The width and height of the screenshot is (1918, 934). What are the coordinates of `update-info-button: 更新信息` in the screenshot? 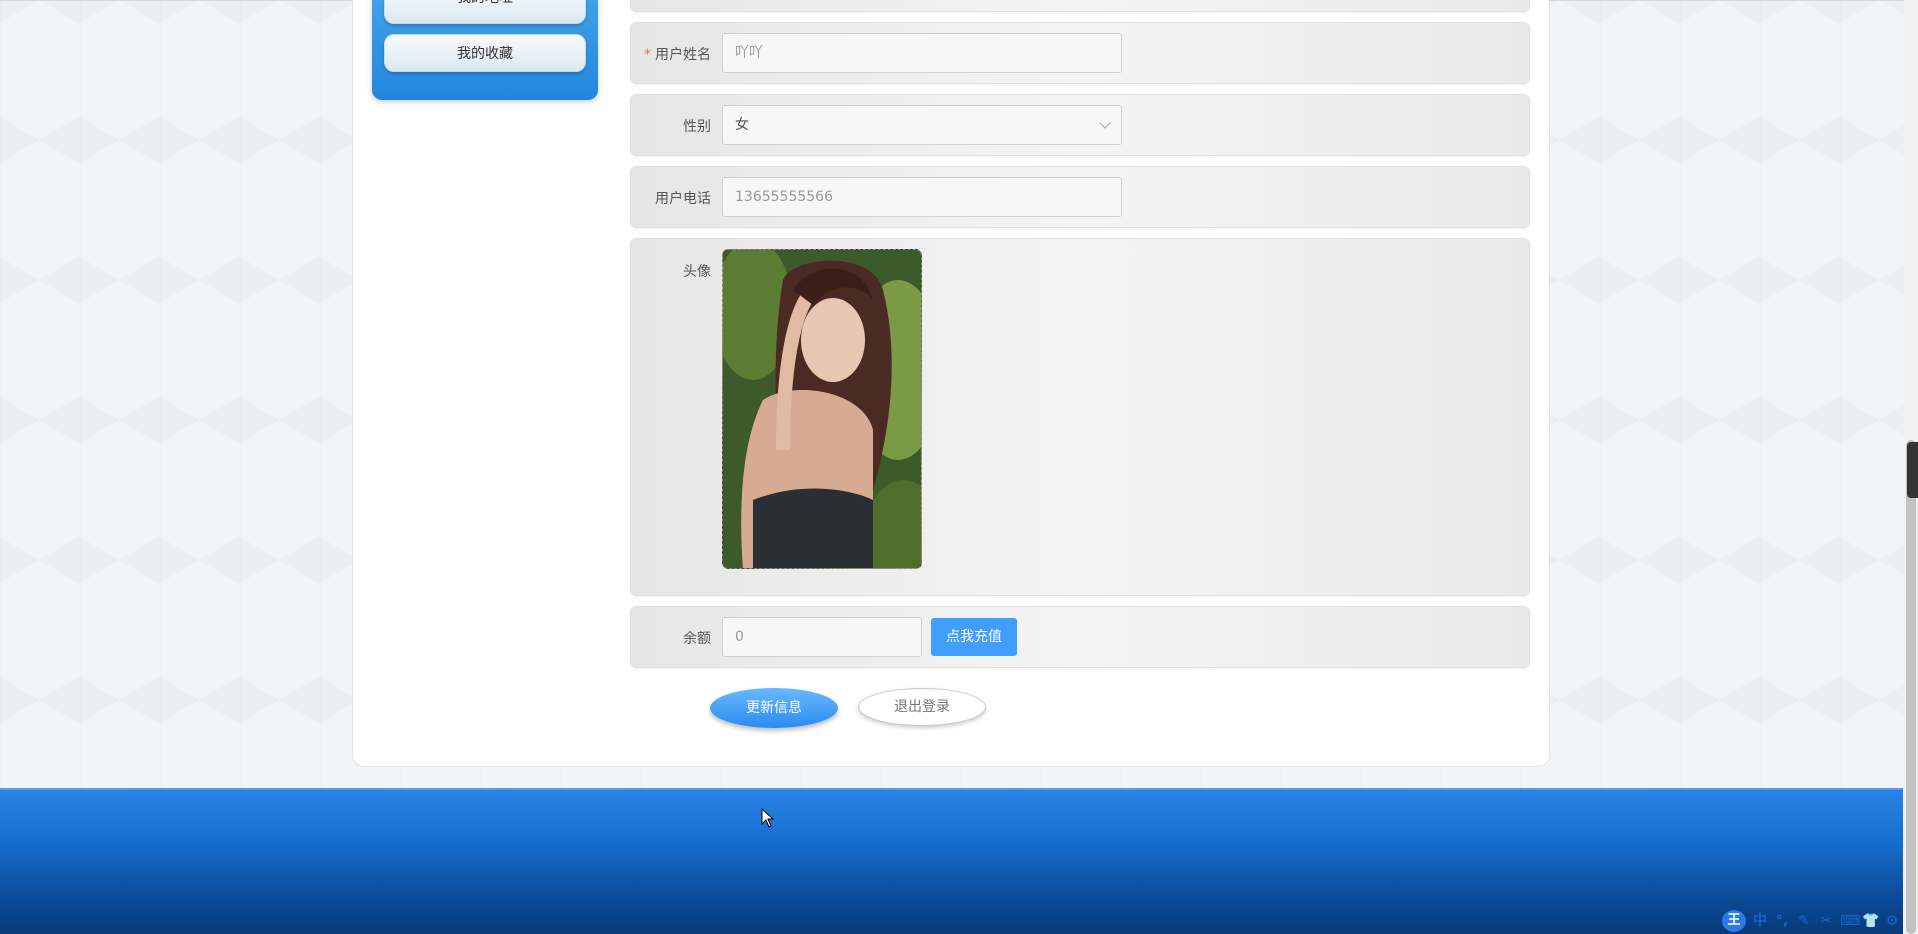 It's located at (774, 708).